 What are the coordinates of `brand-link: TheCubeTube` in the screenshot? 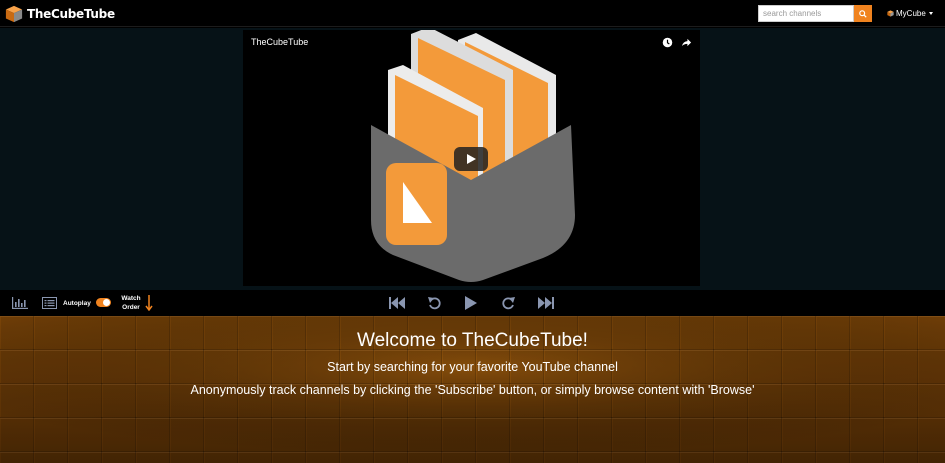 It's located at (60, 13).